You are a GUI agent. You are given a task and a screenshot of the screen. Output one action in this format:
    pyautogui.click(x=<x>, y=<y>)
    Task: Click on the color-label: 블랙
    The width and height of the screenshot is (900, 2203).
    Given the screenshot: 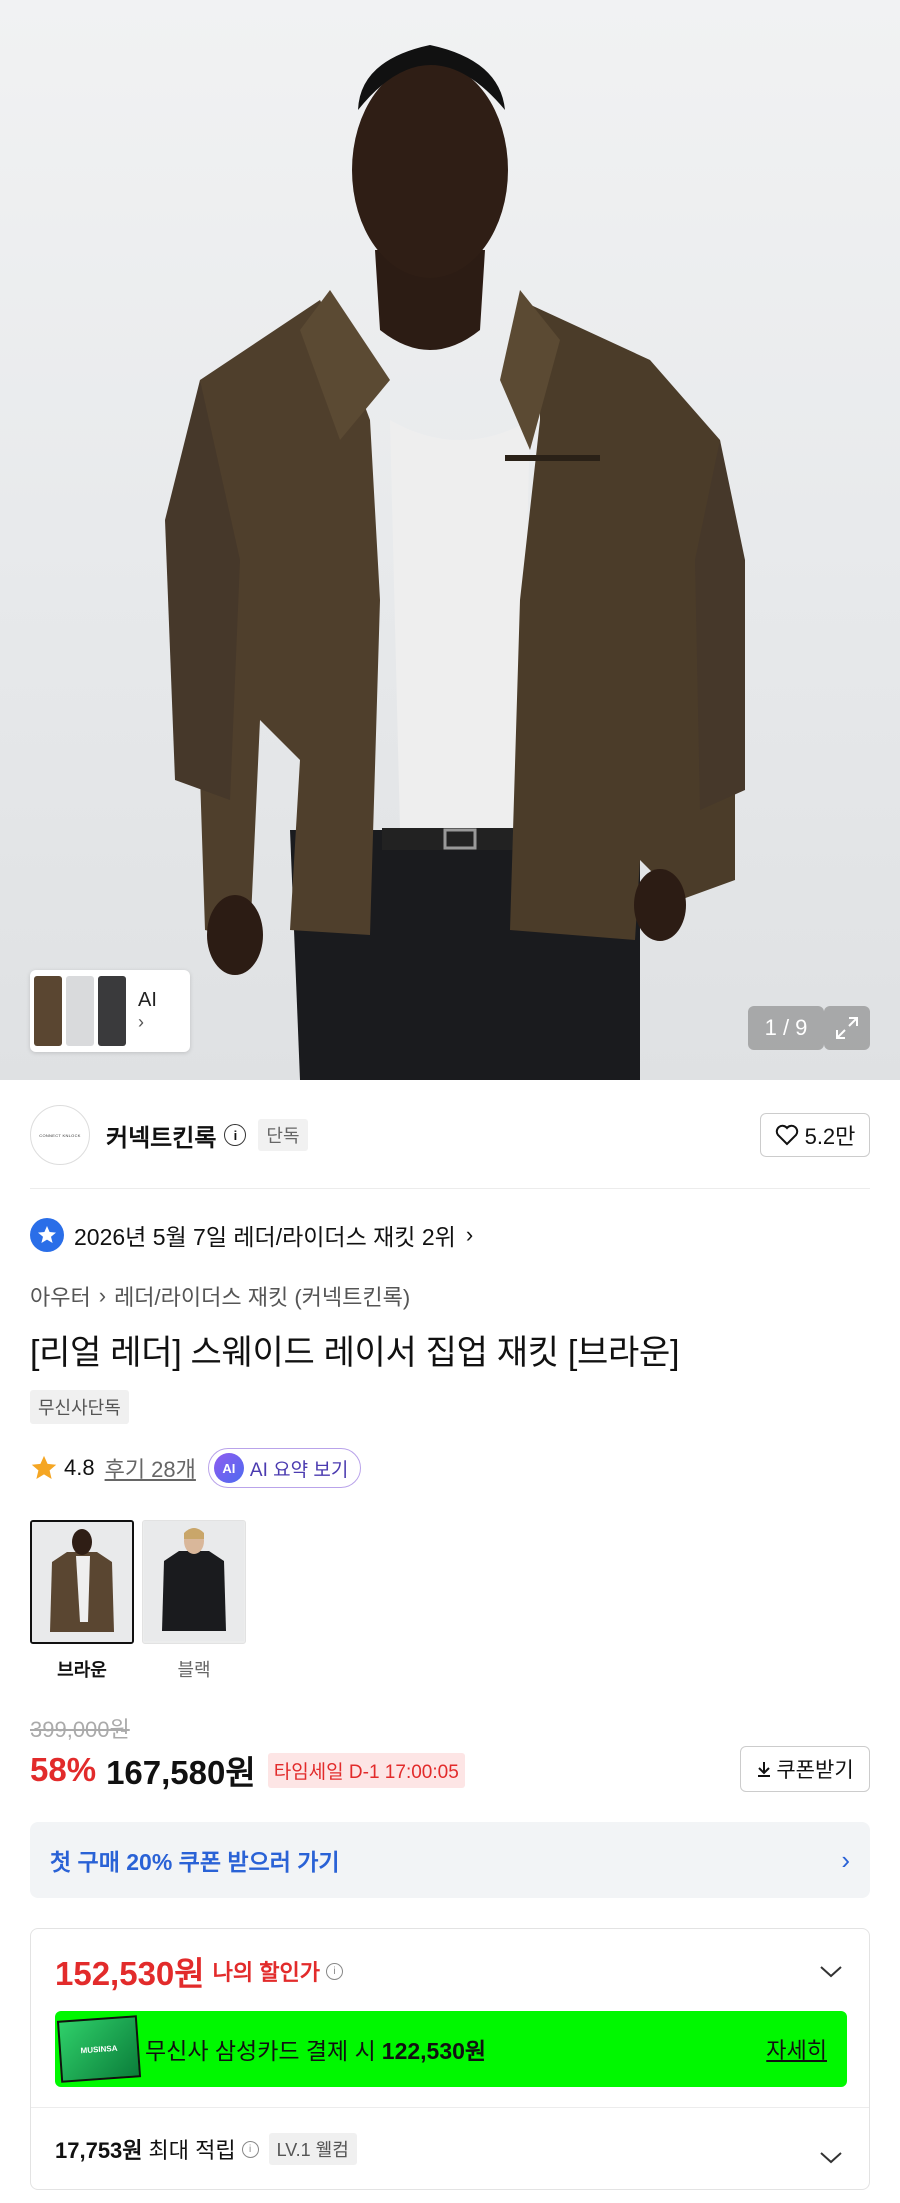 What is the action you would take?
    pyautogui.click(x=194, y=1670)
    